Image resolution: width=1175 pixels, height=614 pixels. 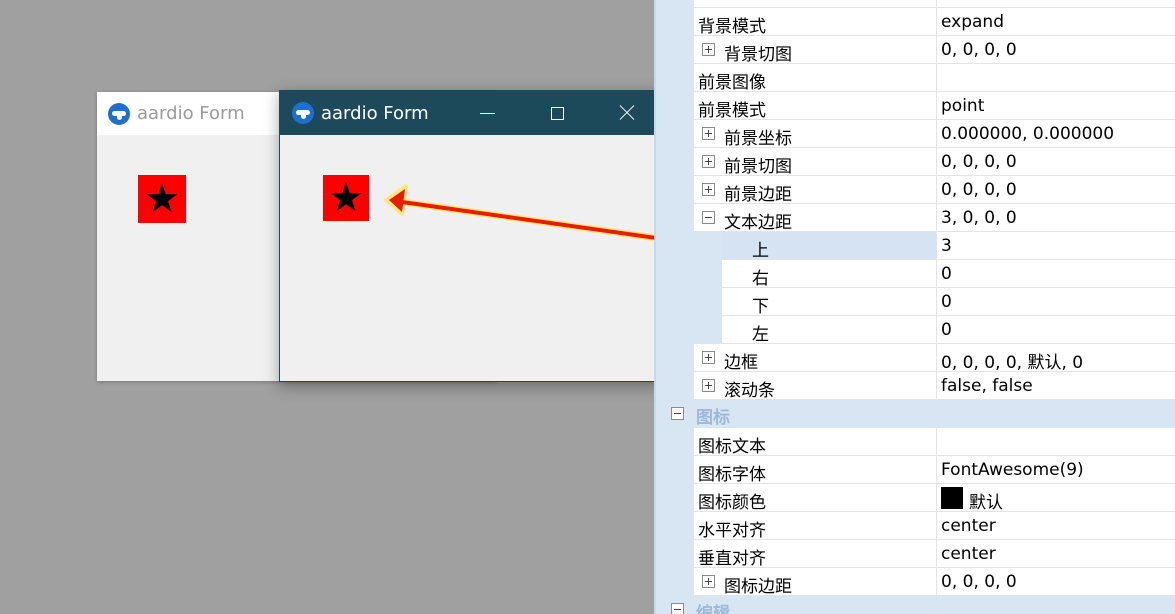 What do you see at coordinates (915, 414) in the screenshot?
I see `category-icon-header: 图标` at bounding box center [915, 414].